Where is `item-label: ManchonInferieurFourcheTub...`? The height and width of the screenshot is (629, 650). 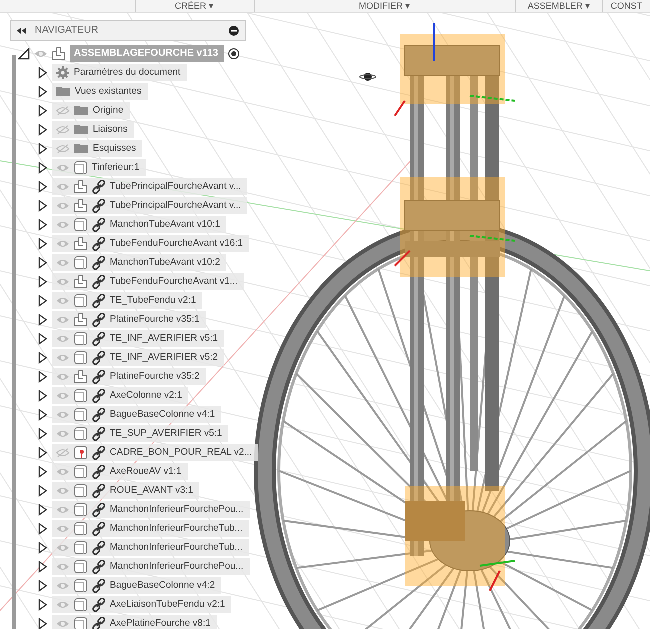 item-label: ManchonInferieurFourcheTub... is located at coordinates (176, 547).